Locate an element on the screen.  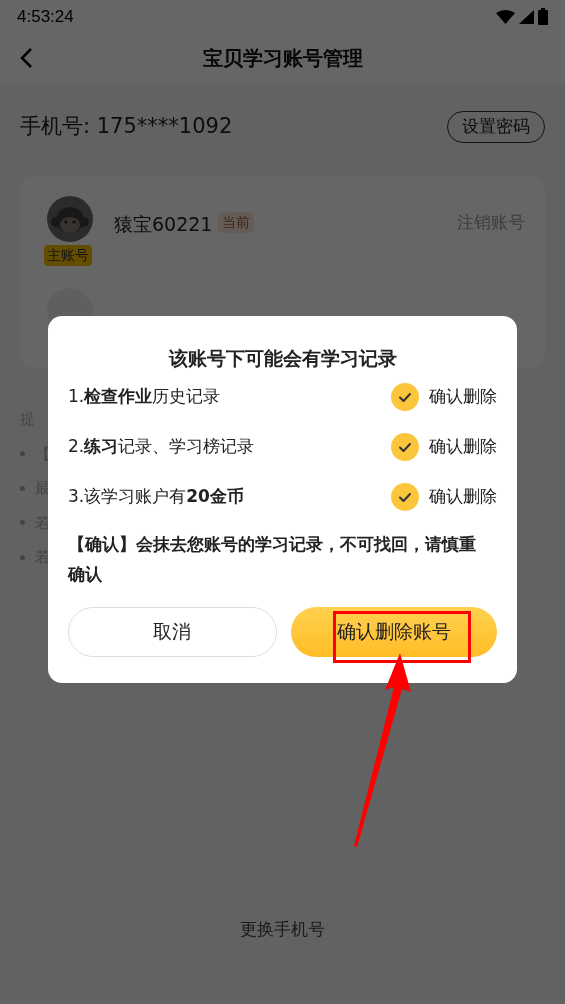
current-tag: 当前 is located at coordinates (236, 222).